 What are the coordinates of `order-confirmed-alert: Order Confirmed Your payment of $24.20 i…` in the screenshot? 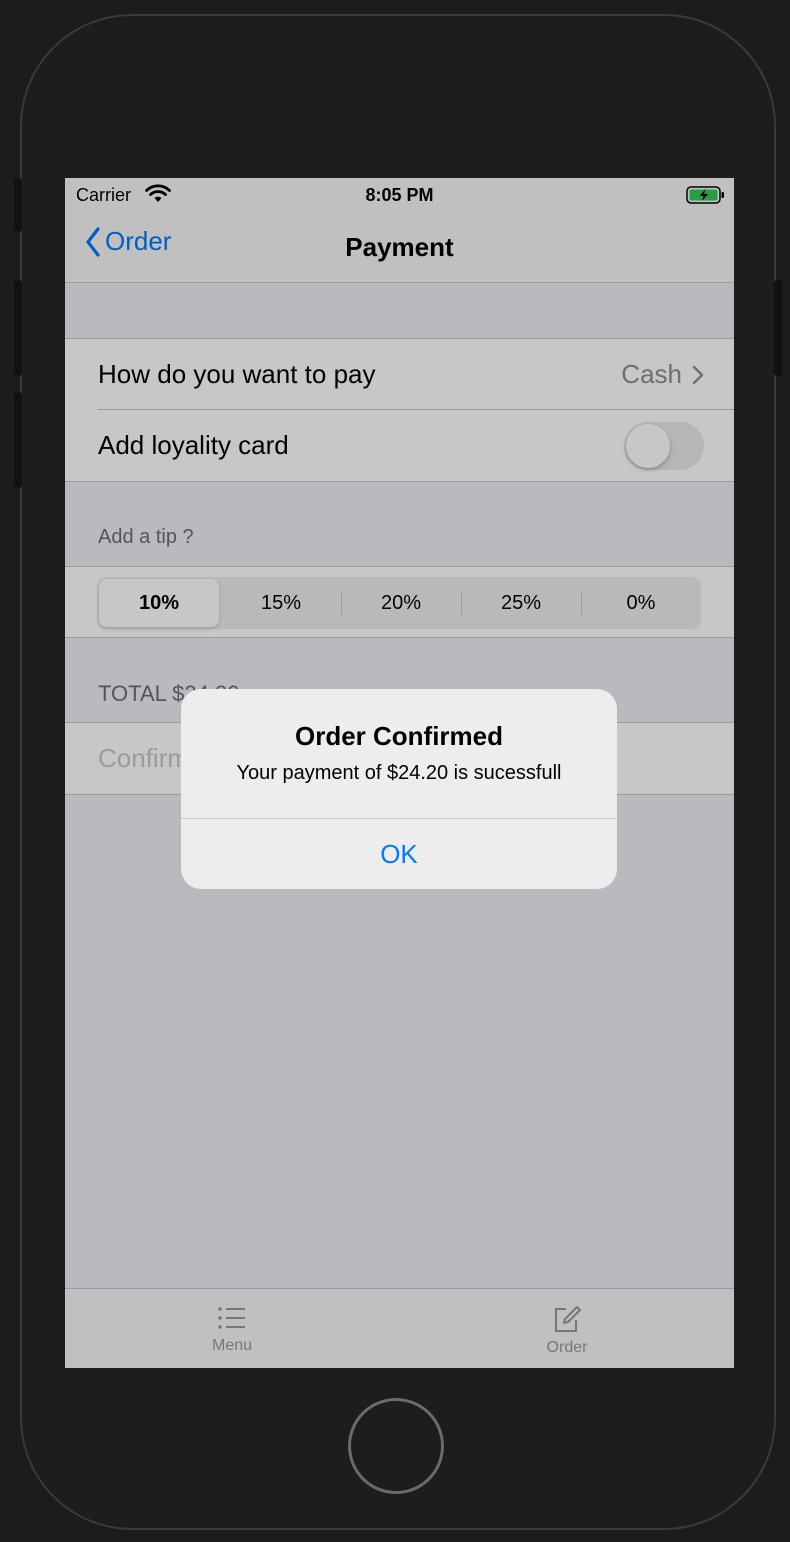 It's located at (399, 789).